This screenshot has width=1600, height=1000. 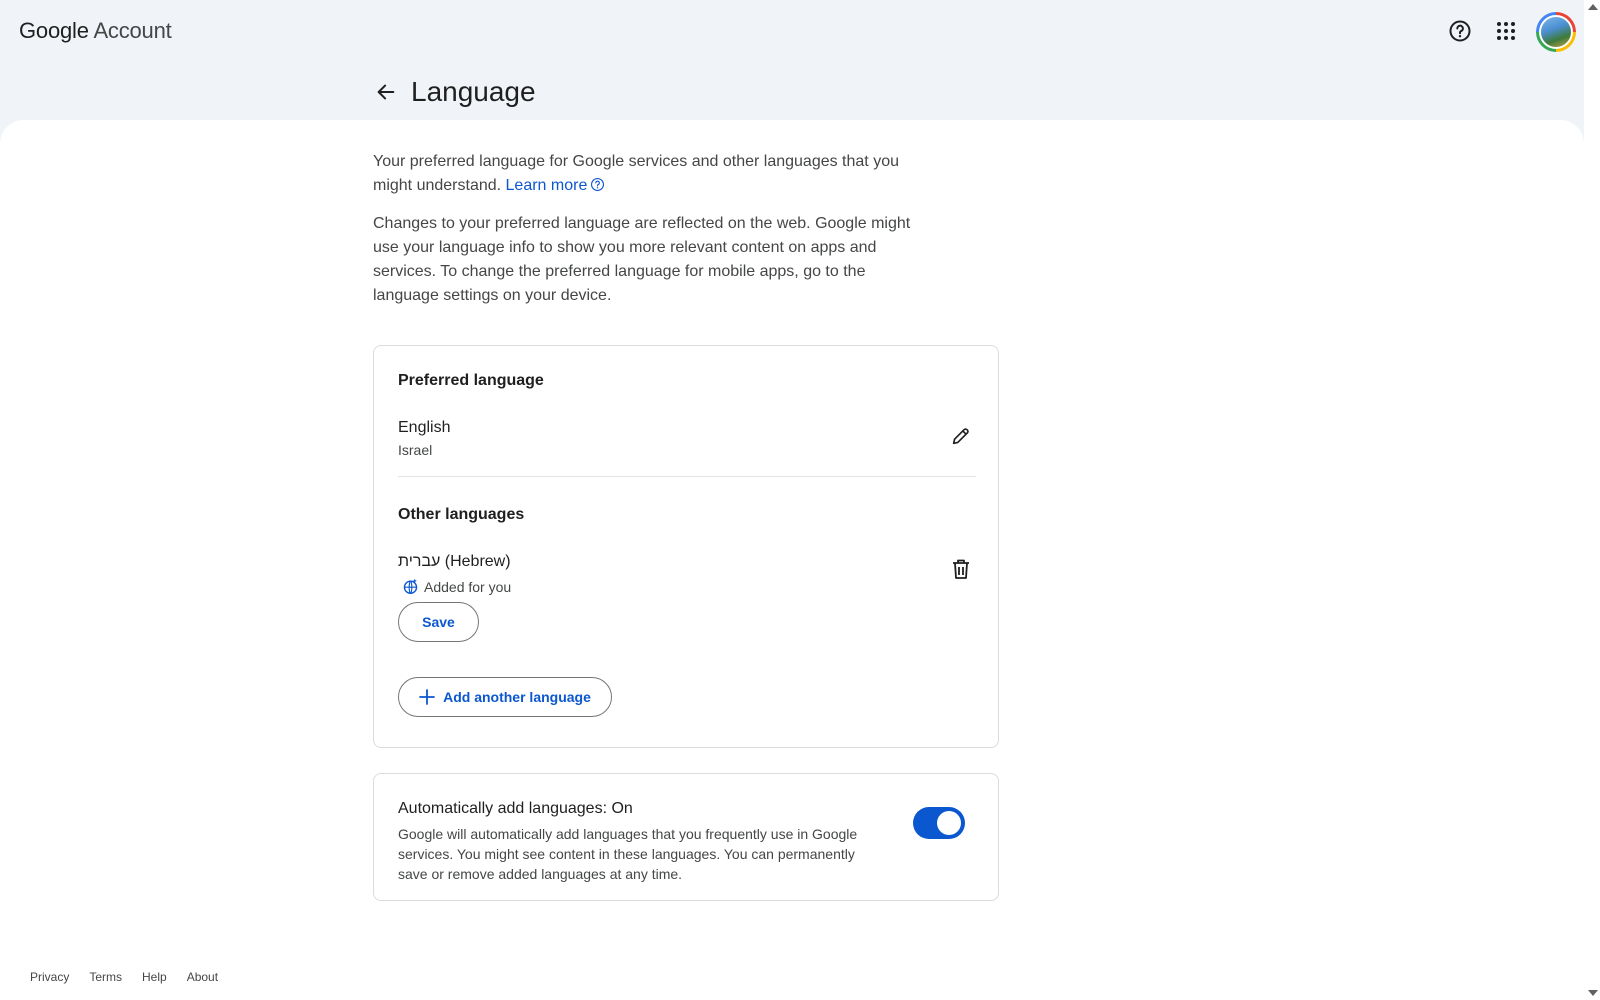 I want to click on learn-more-link: Learn more, so click(x=556, y=185).